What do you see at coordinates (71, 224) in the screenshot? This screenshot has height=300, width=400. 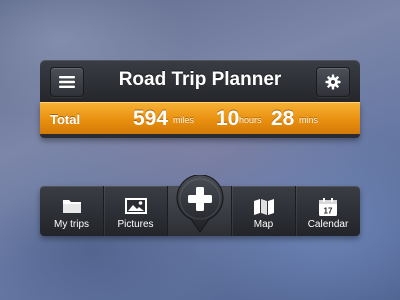 I see `tab-label: My trips` at bounding box center [71, 224].